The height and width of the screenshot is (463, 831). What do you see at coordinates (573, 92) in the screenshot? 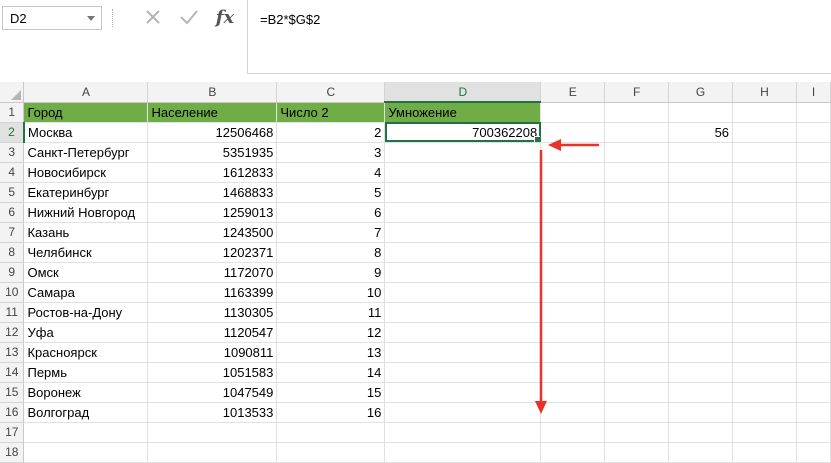
I see `column-header-e: E` at bounding box center [573, 92].